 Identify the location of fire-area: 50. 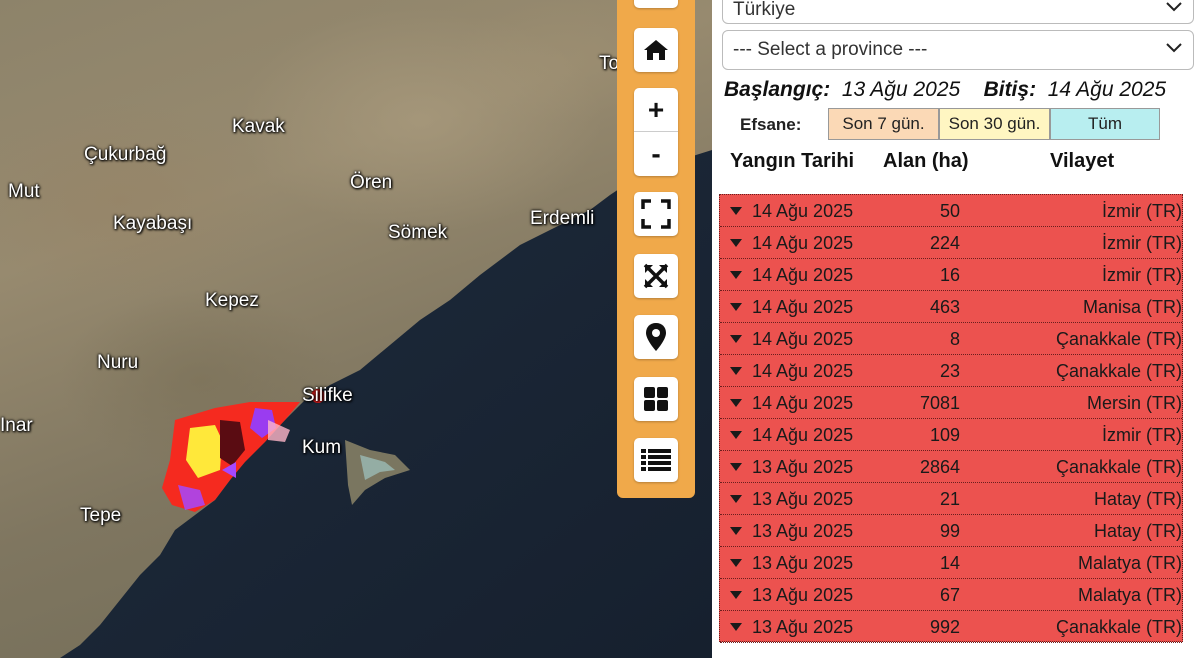
(949, 211).